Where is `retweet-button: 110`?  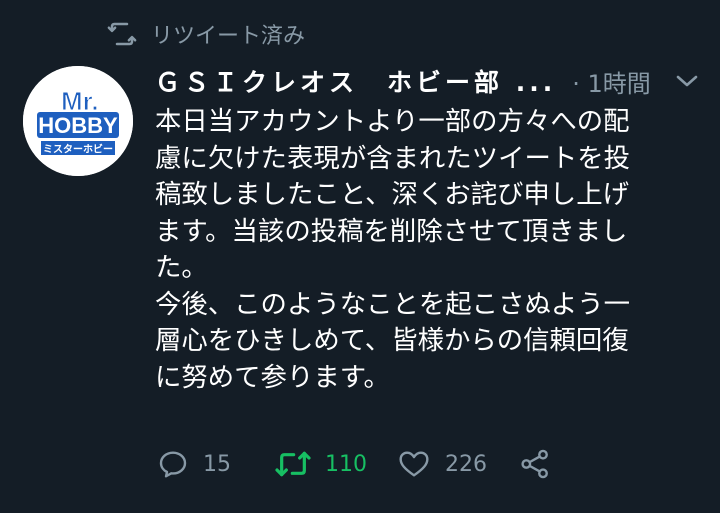
retweet-button: 110 is located at coordinates (321, 464).